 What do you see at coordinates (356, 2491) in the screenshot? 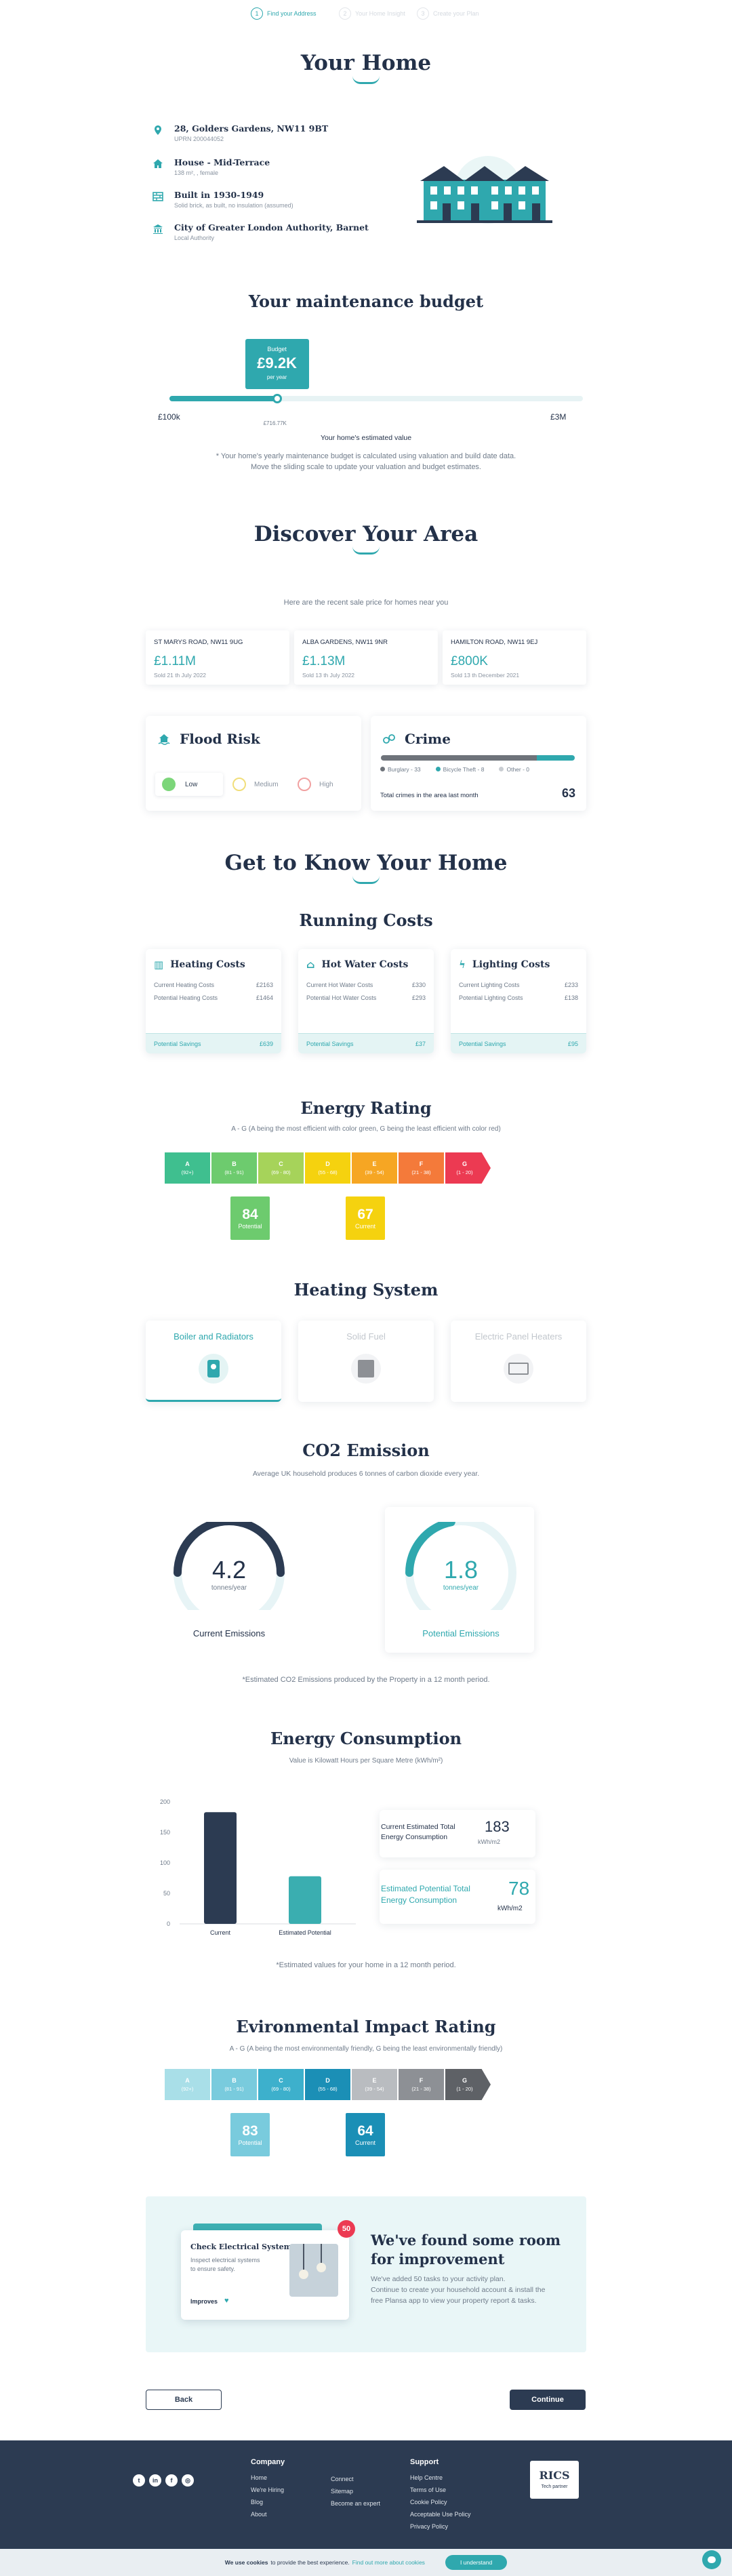
I see `footer-link-sitemap: Sitemap` at bounding box center [356, 2491].